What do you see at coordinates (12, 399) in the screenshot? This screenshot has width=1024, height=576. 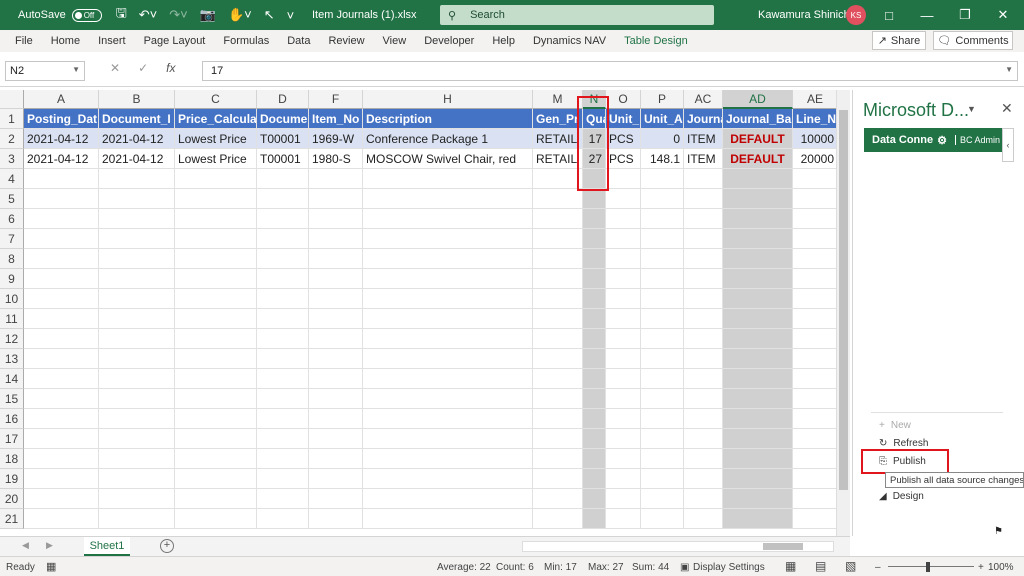 I see `row-header: 15` at bounding box center [12, 399].